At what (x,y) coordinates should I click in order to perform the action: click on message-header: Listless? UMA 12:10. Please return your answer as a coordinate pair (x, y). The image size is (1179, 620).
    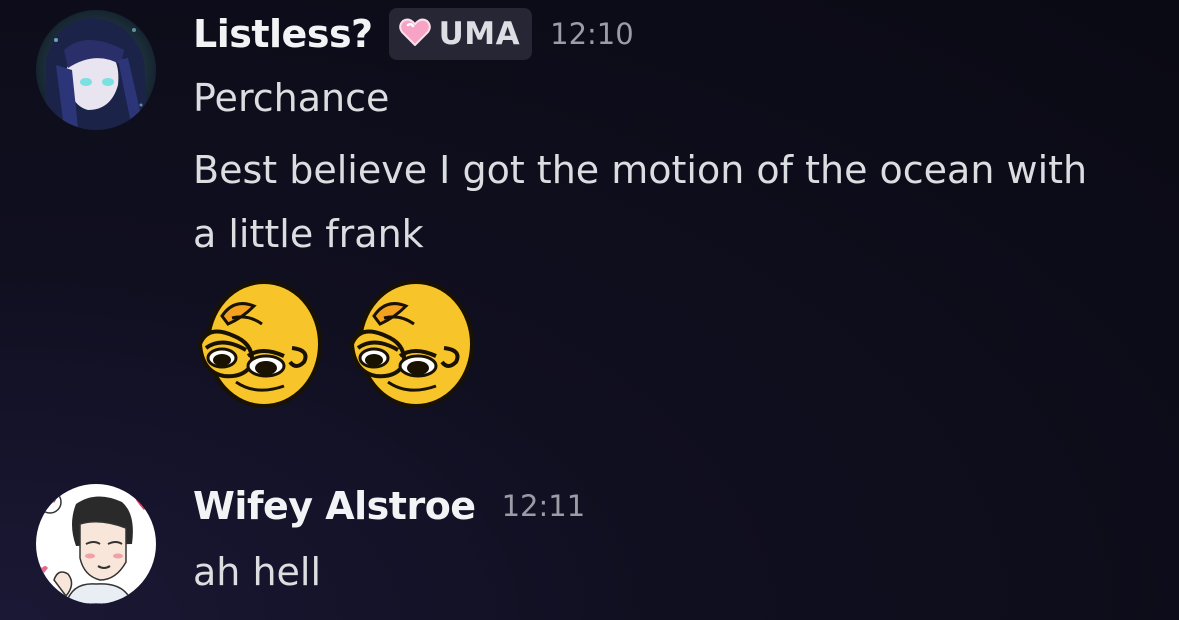
    Looking at the image, I should click on (413, 34).